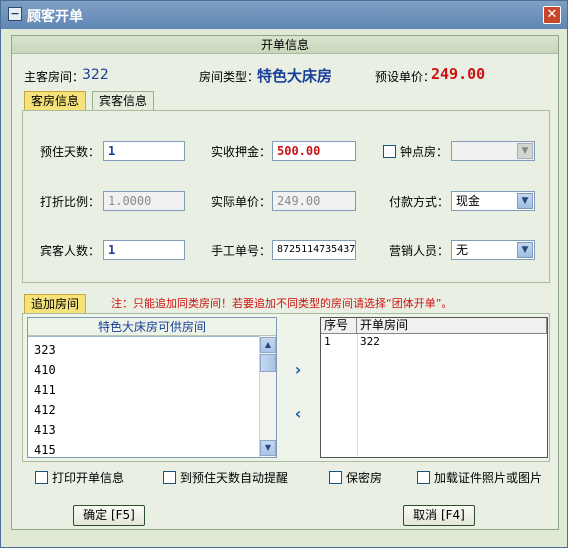 The width and height of the screenshot is (568, 548). What do you see at coordinates (298, 370) in the screenshot?
I see `add-room-arrow-icon: ›` at bounding box center [298, 370].